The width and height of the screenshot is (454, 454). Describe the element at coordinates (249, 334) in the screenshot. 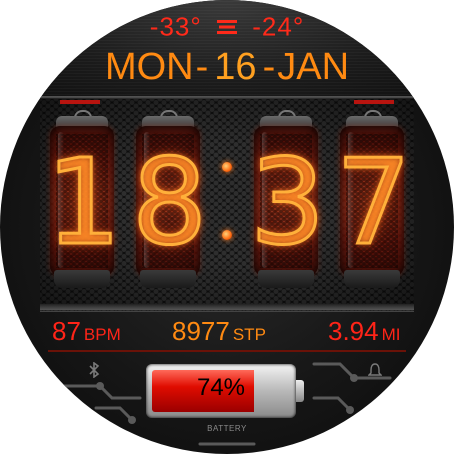

I see `steps-unit: STP` at that location.